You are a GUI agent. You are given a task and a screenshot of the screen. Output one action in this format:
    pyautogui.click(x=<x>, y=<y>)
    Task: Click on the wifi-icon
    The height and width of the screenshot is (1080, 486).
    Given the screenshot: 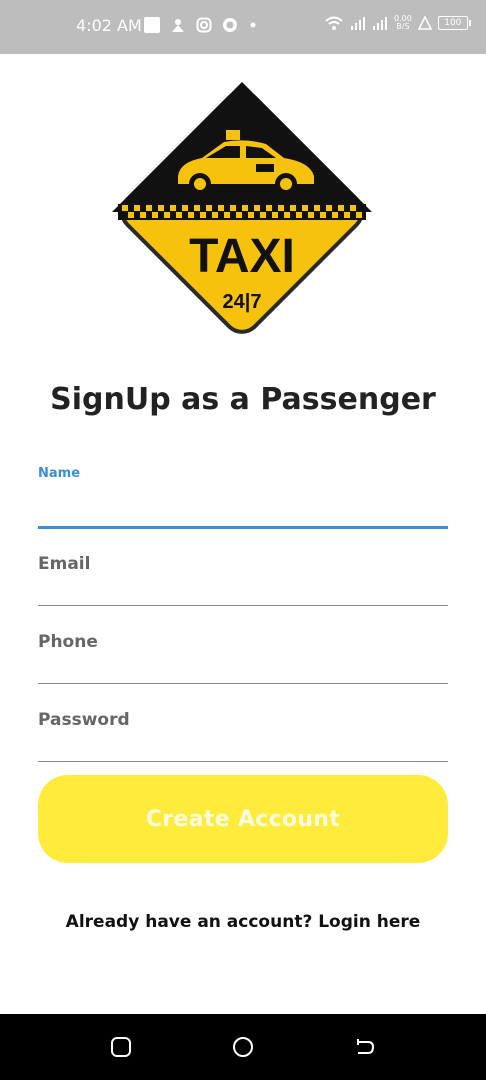 What is the action you would take?
    pyautogui.click(x=334, y=23)
    